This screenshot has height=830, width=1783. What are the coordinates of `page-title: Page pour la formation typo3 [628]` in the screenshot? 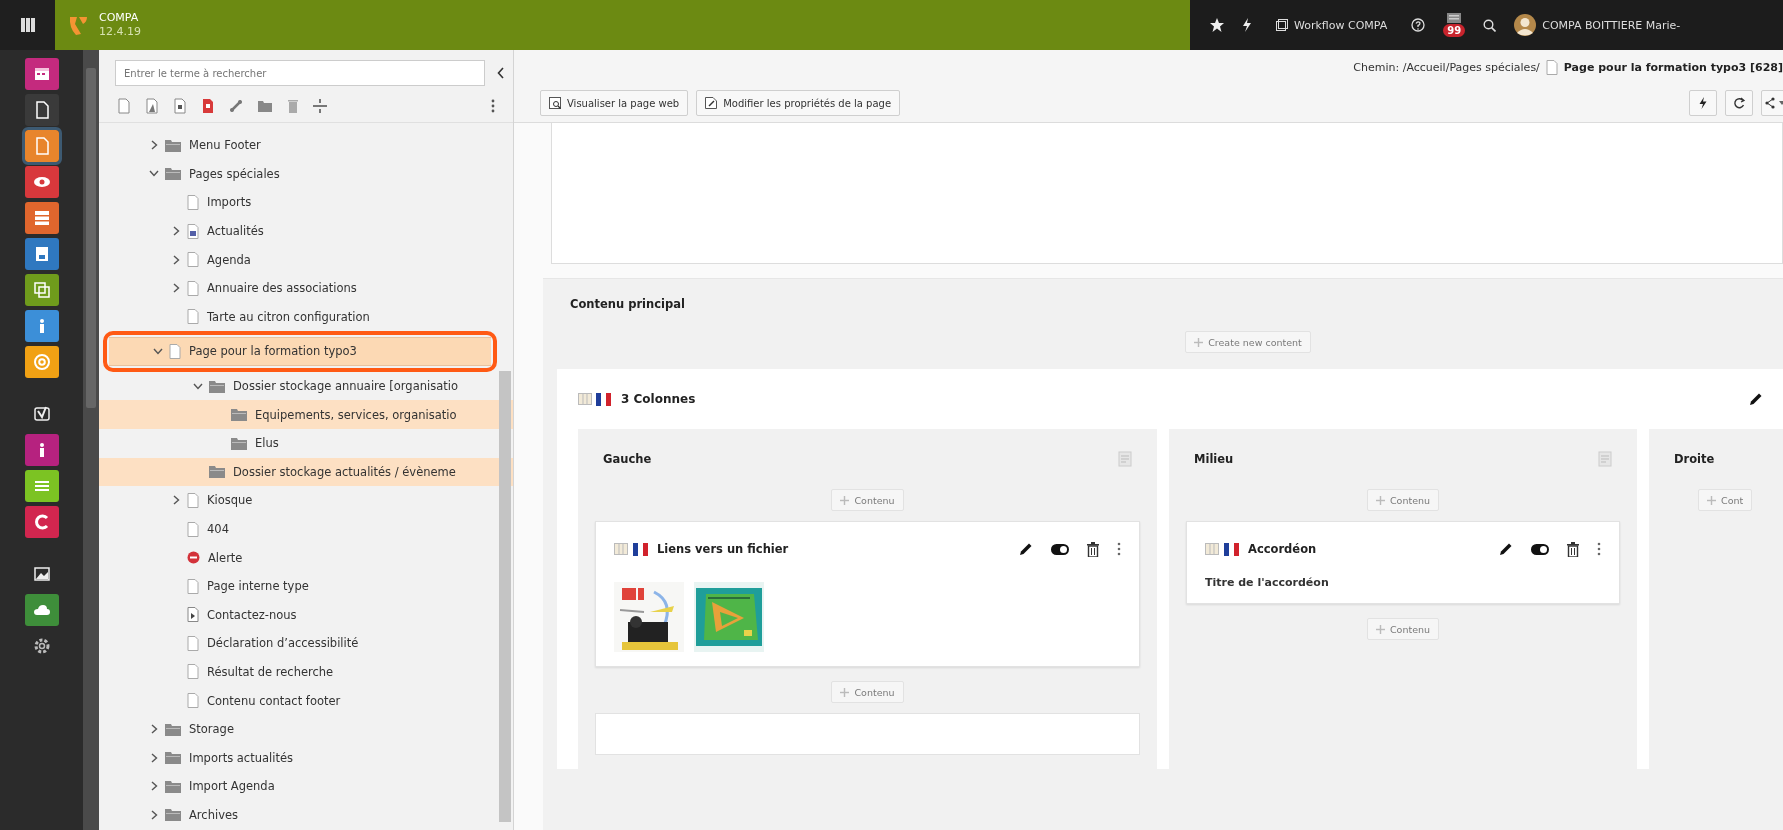 It's located at (1673, 67).